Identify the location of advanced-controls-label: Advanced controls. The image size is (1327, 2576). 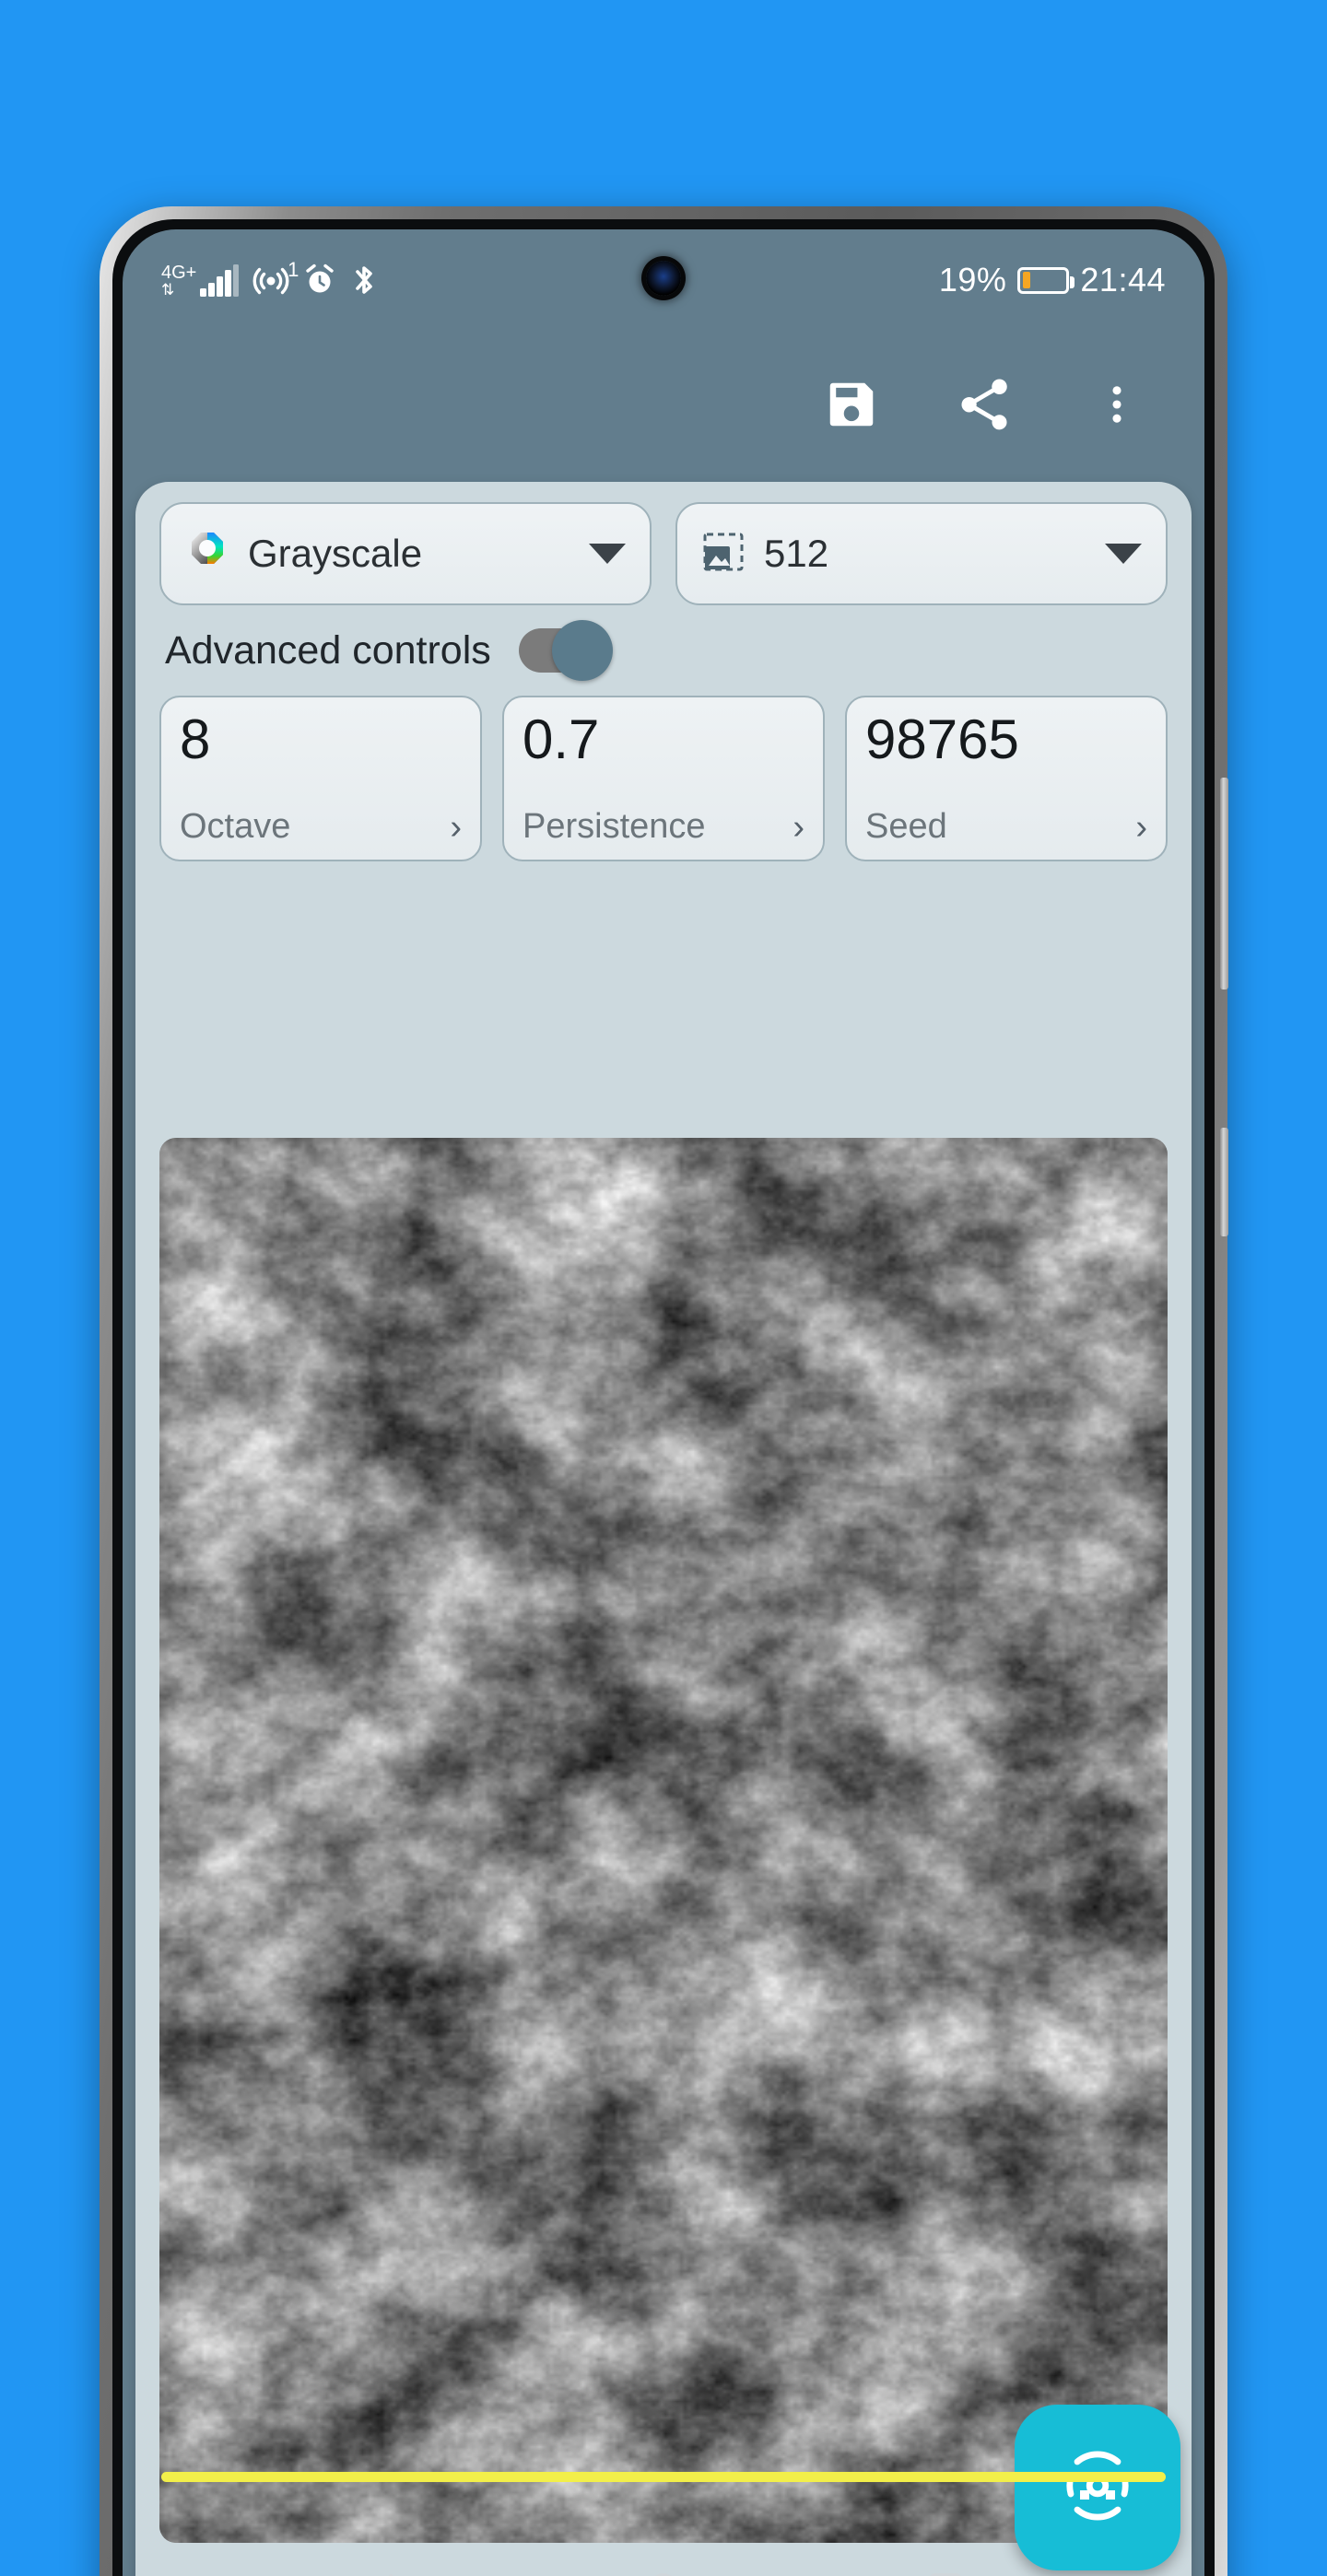
(328, 650).